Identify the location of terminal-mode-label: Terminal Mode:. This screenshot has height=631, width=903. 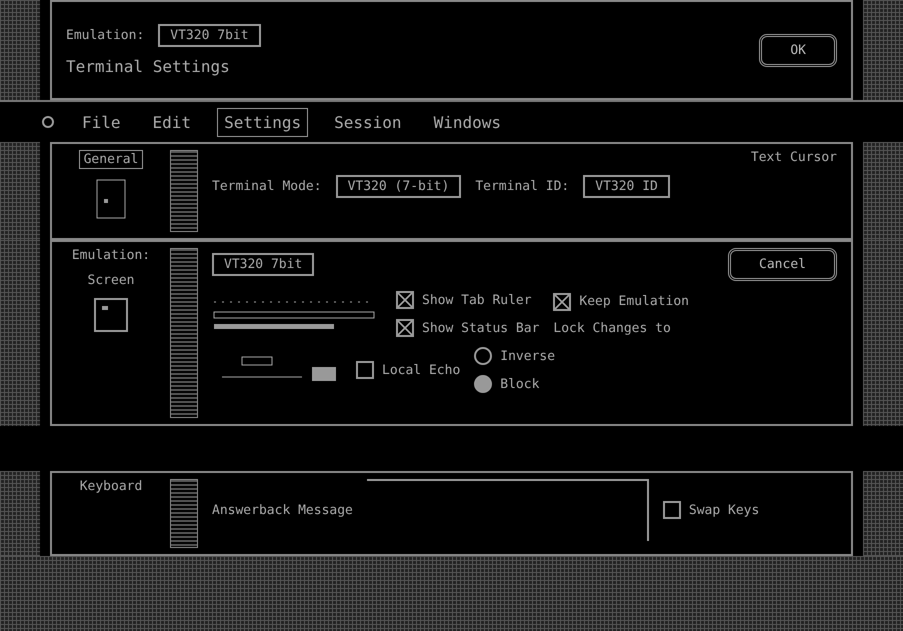
(267, 186).